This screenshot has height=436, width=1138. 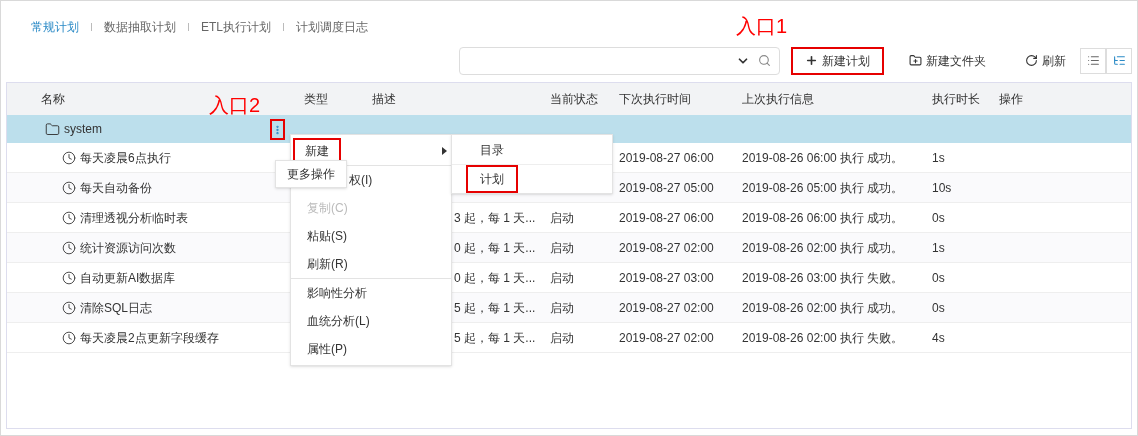 What do you see at coordinates (149, 337) in the screenshot?
I see `plan-name: 每天凌晨2点更新字段缓存` at bounding box center [149, 337].